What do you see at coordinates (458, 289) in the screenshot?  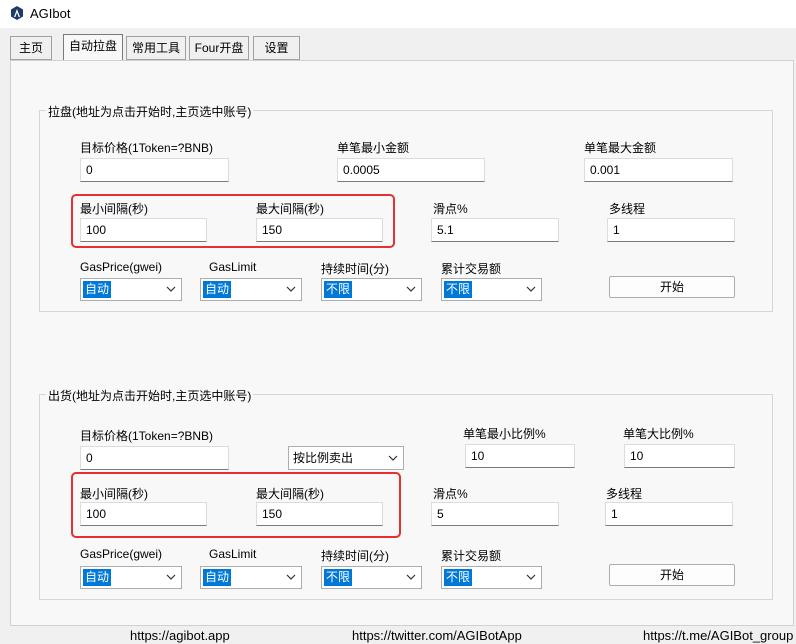 I see `pump-volume-value: 不限` at bounding box center [458, 289].